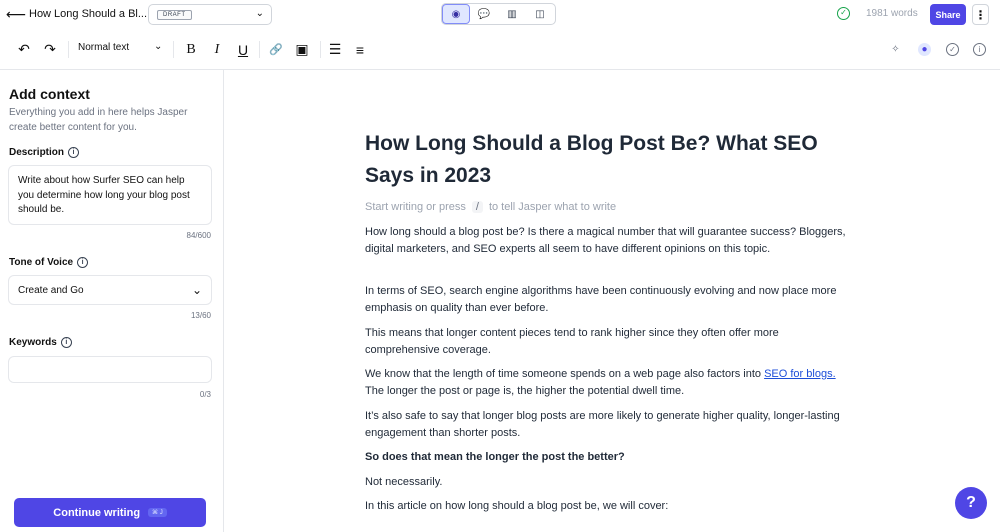 The image size is (1000, 532). What do you see at coordinates (952, 49) in the screenshot?
I see `check-circle-icon: ✓` at bounding box center [952, 49].